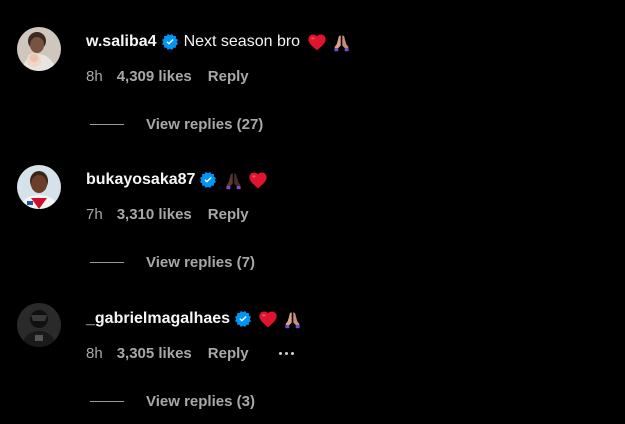  Describe the element at coordinates (154, 353) in the screenshot. I see `likes-count: 3,305 likes` at that location.